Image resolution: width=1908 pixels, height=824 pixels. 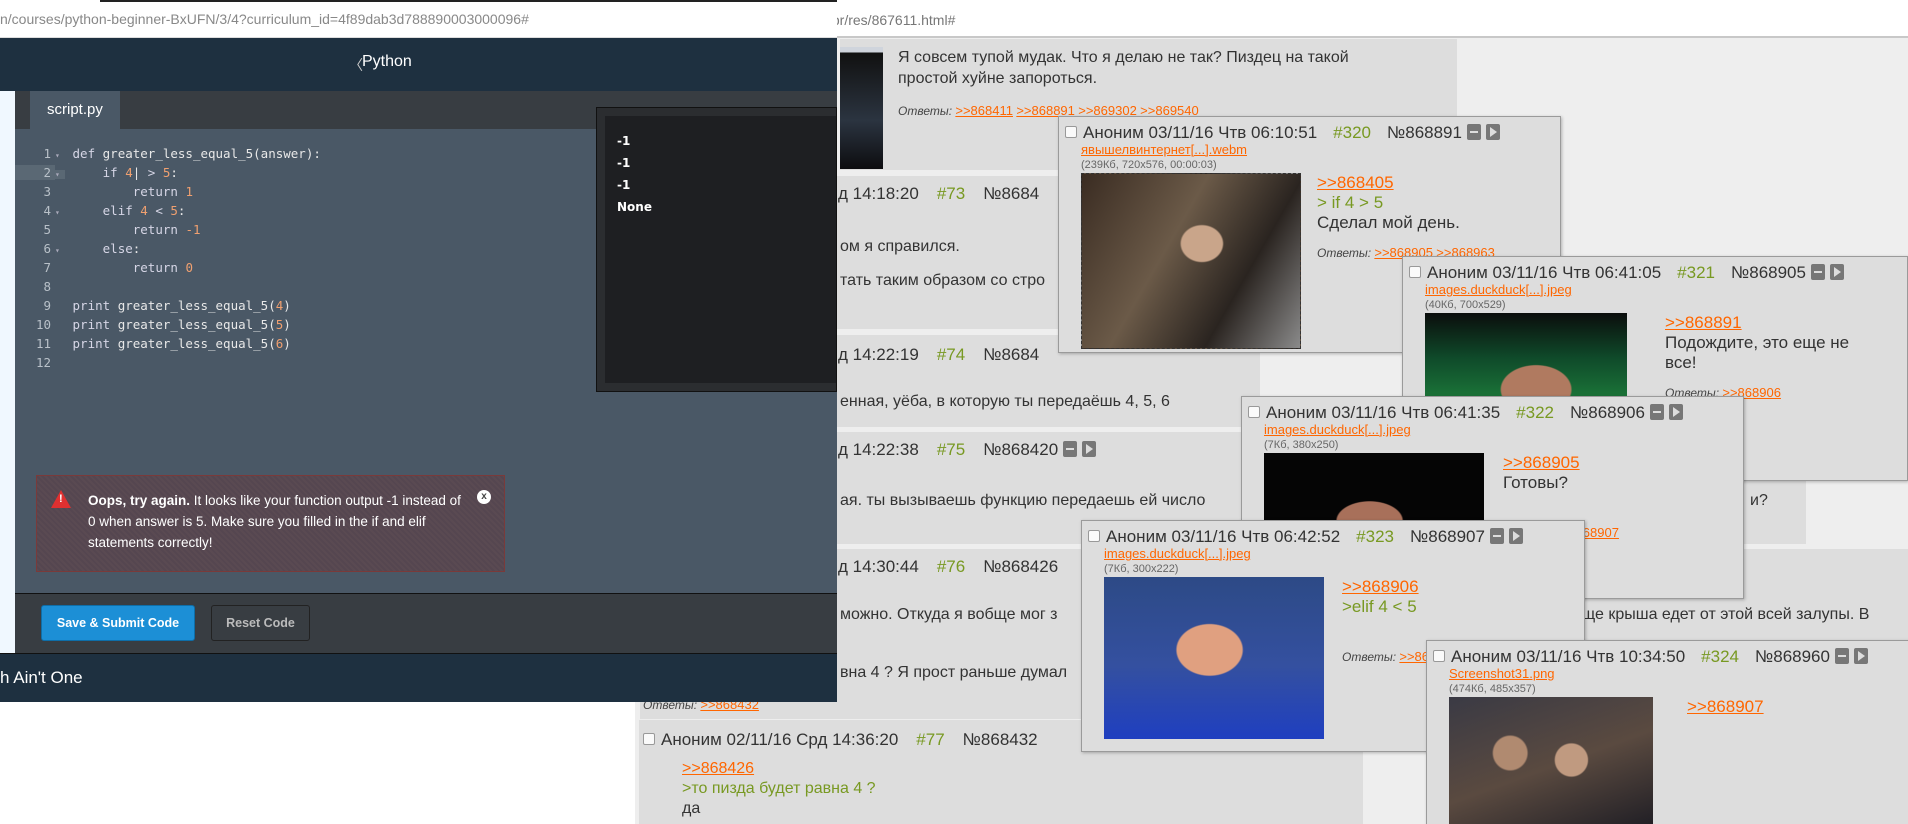 What do you see at coordinates (153, 326) in the screenshot?
I see `code-line: 10 print greater_less_equal_5(5)` at bounding box center [153, 326].